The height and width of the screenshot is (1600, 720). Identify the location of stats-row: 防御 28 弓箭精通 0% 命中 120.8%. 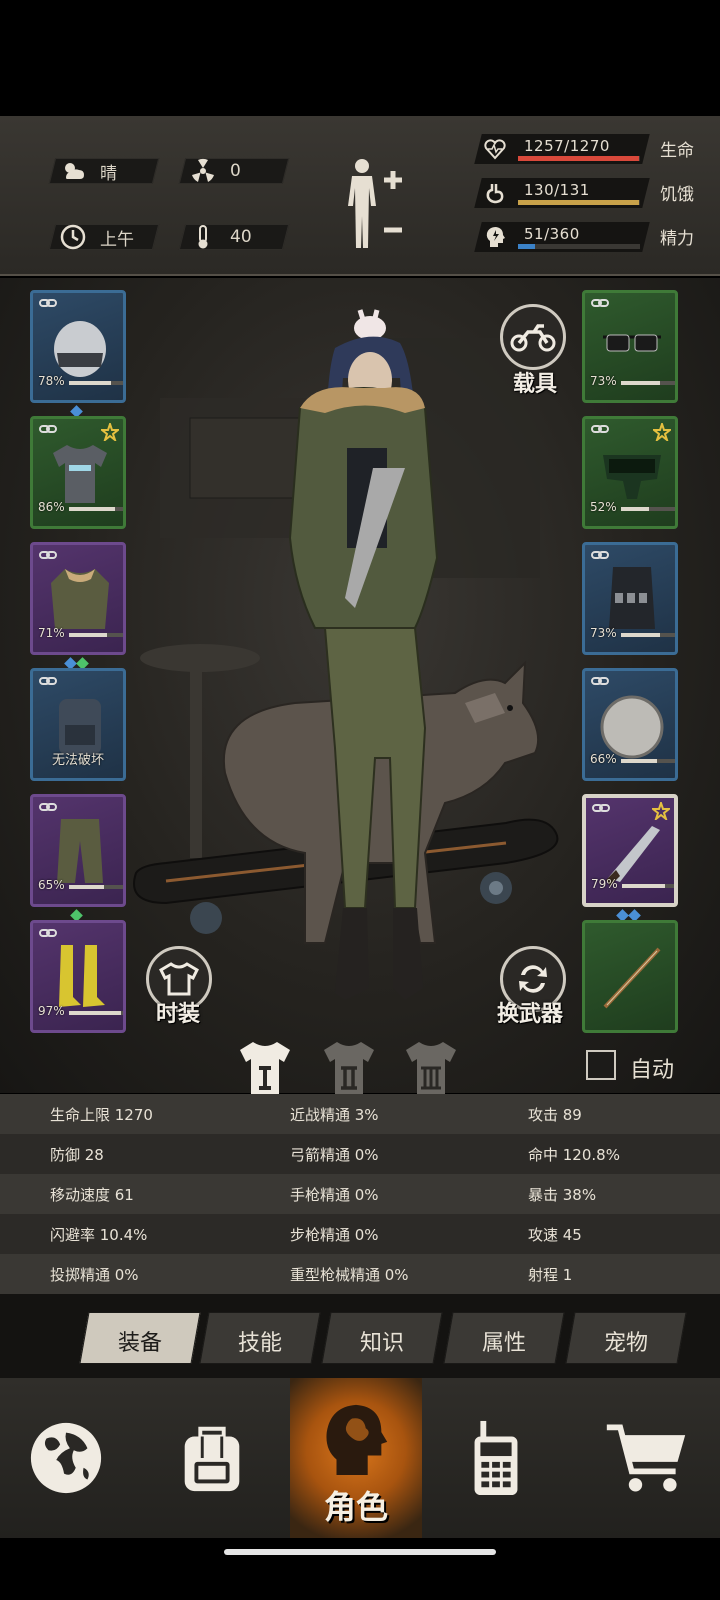
(360, 1154).